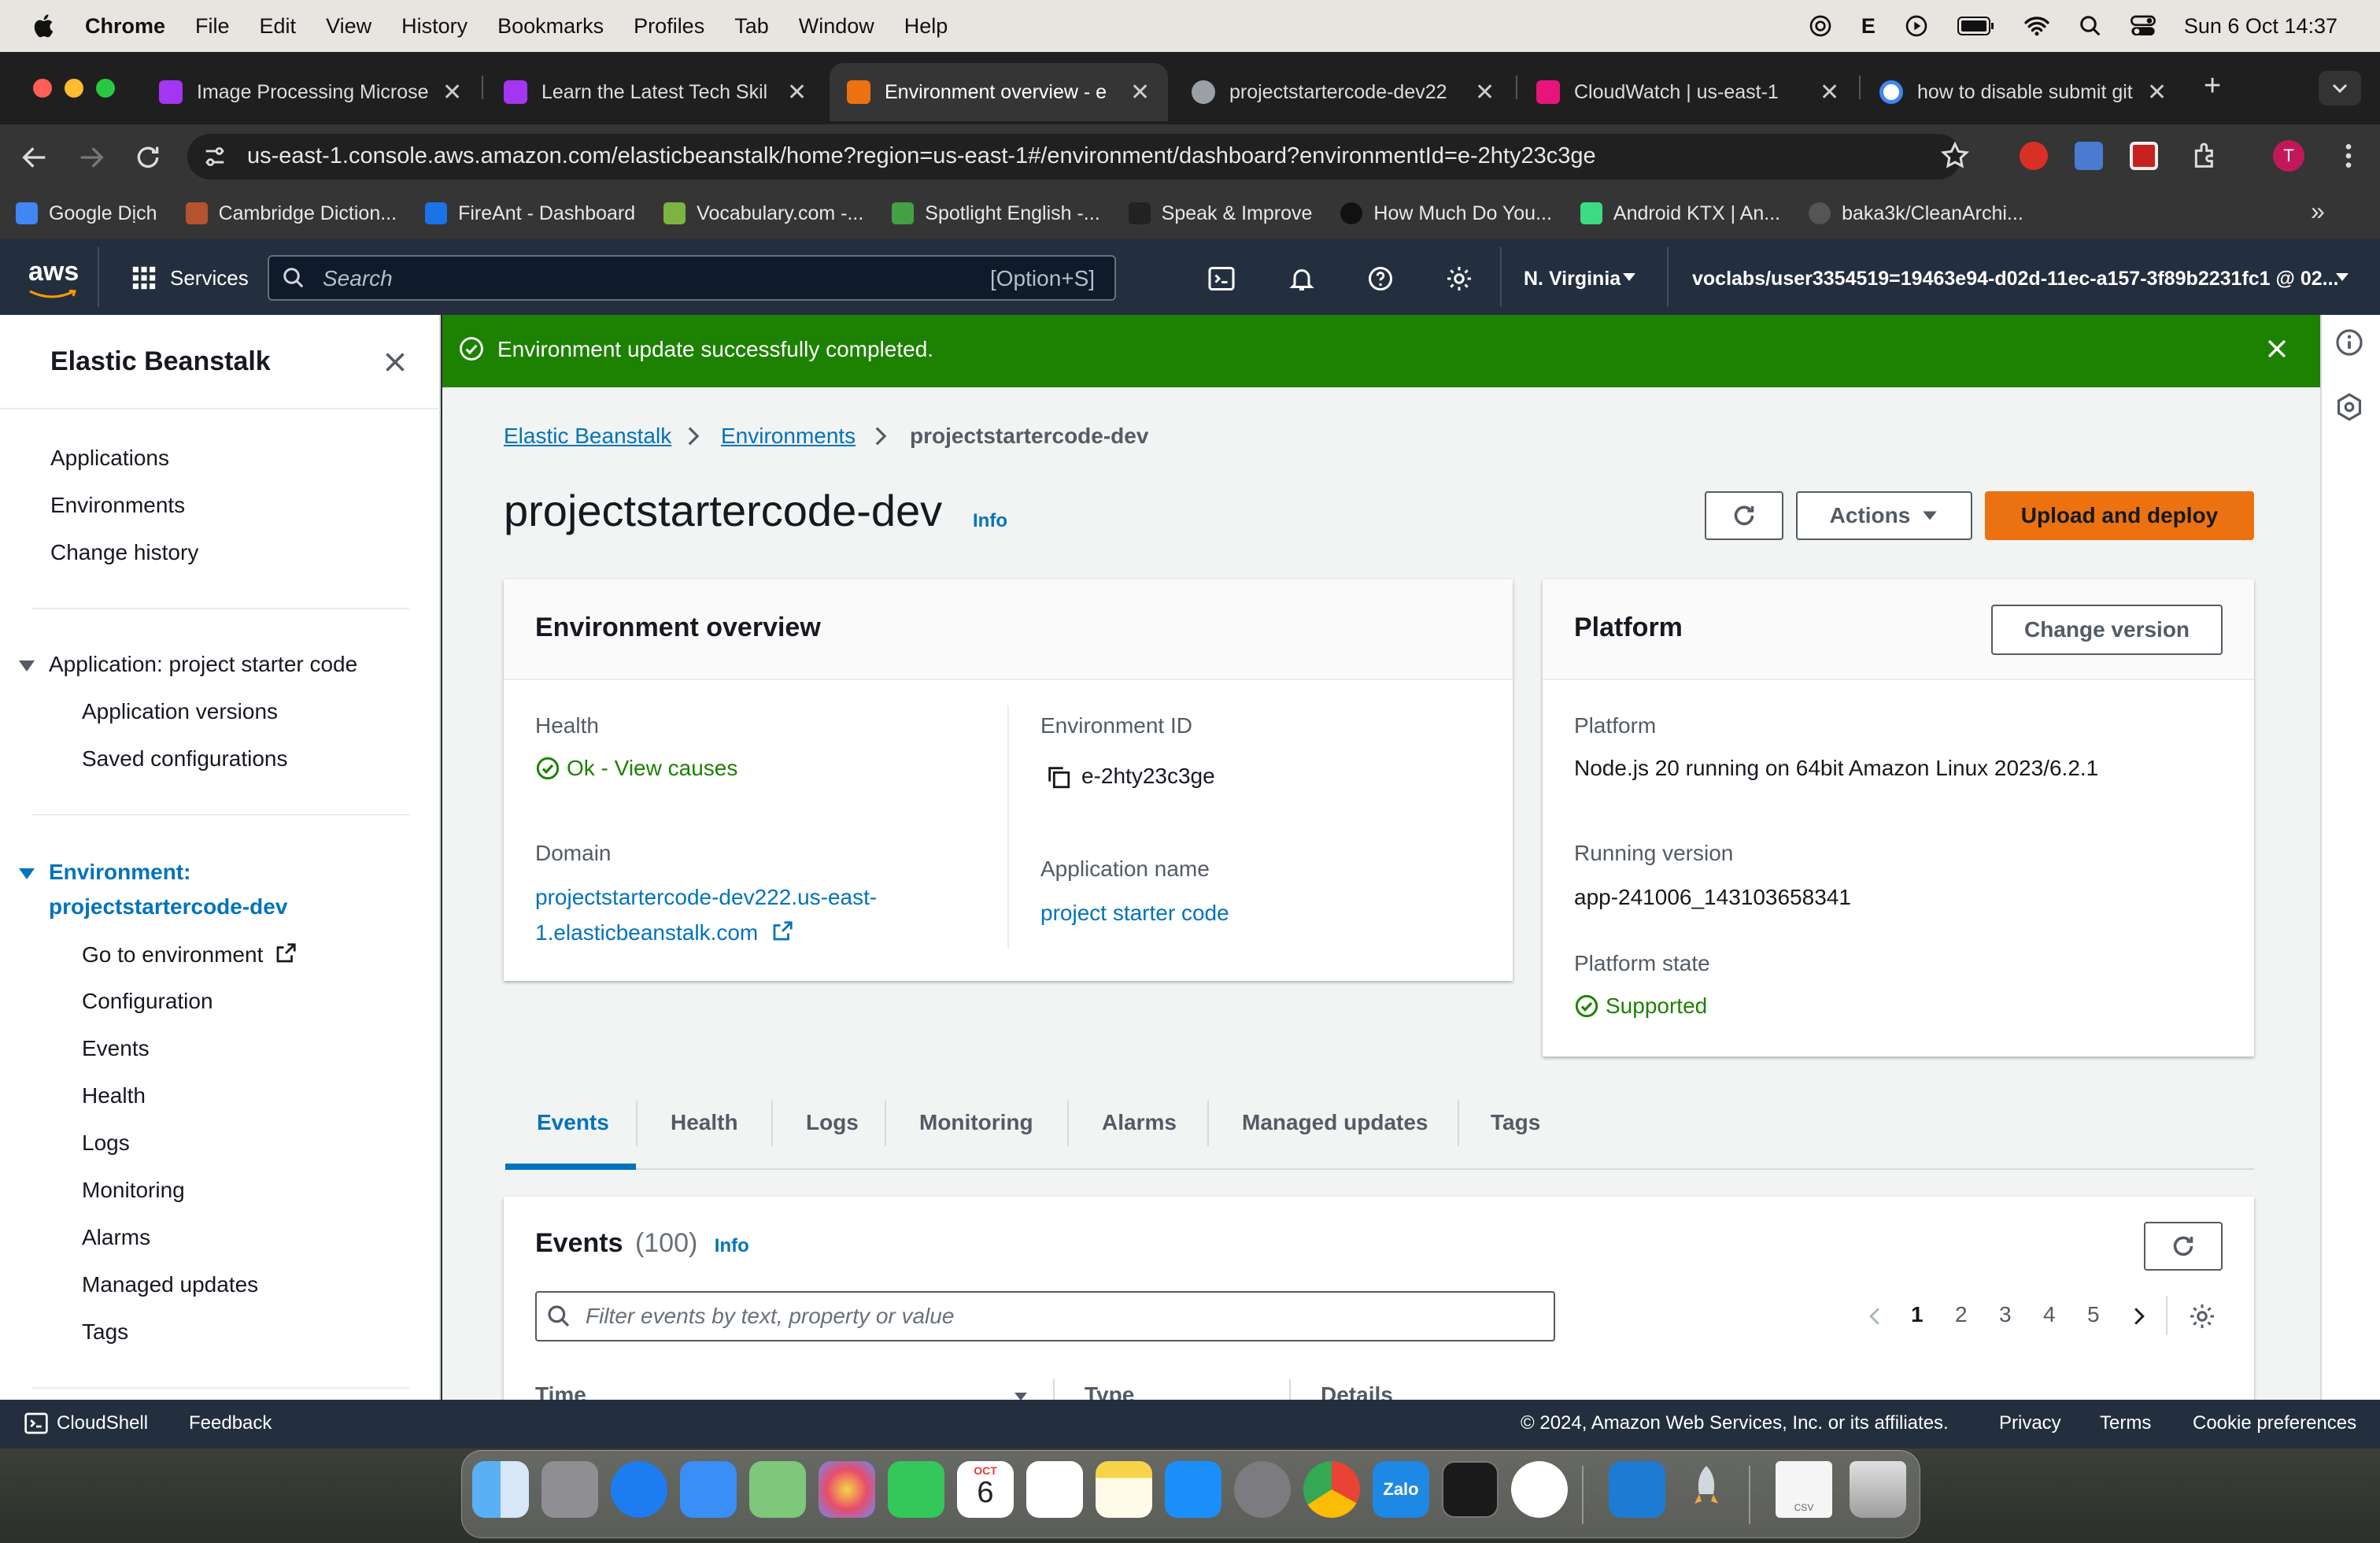 The image size is (2380, 1543). What do you see at coordinates (2202, 1316) in the screenshot?
I see `table-preferences-gear-icon` at bounding box center [2202, 1316].